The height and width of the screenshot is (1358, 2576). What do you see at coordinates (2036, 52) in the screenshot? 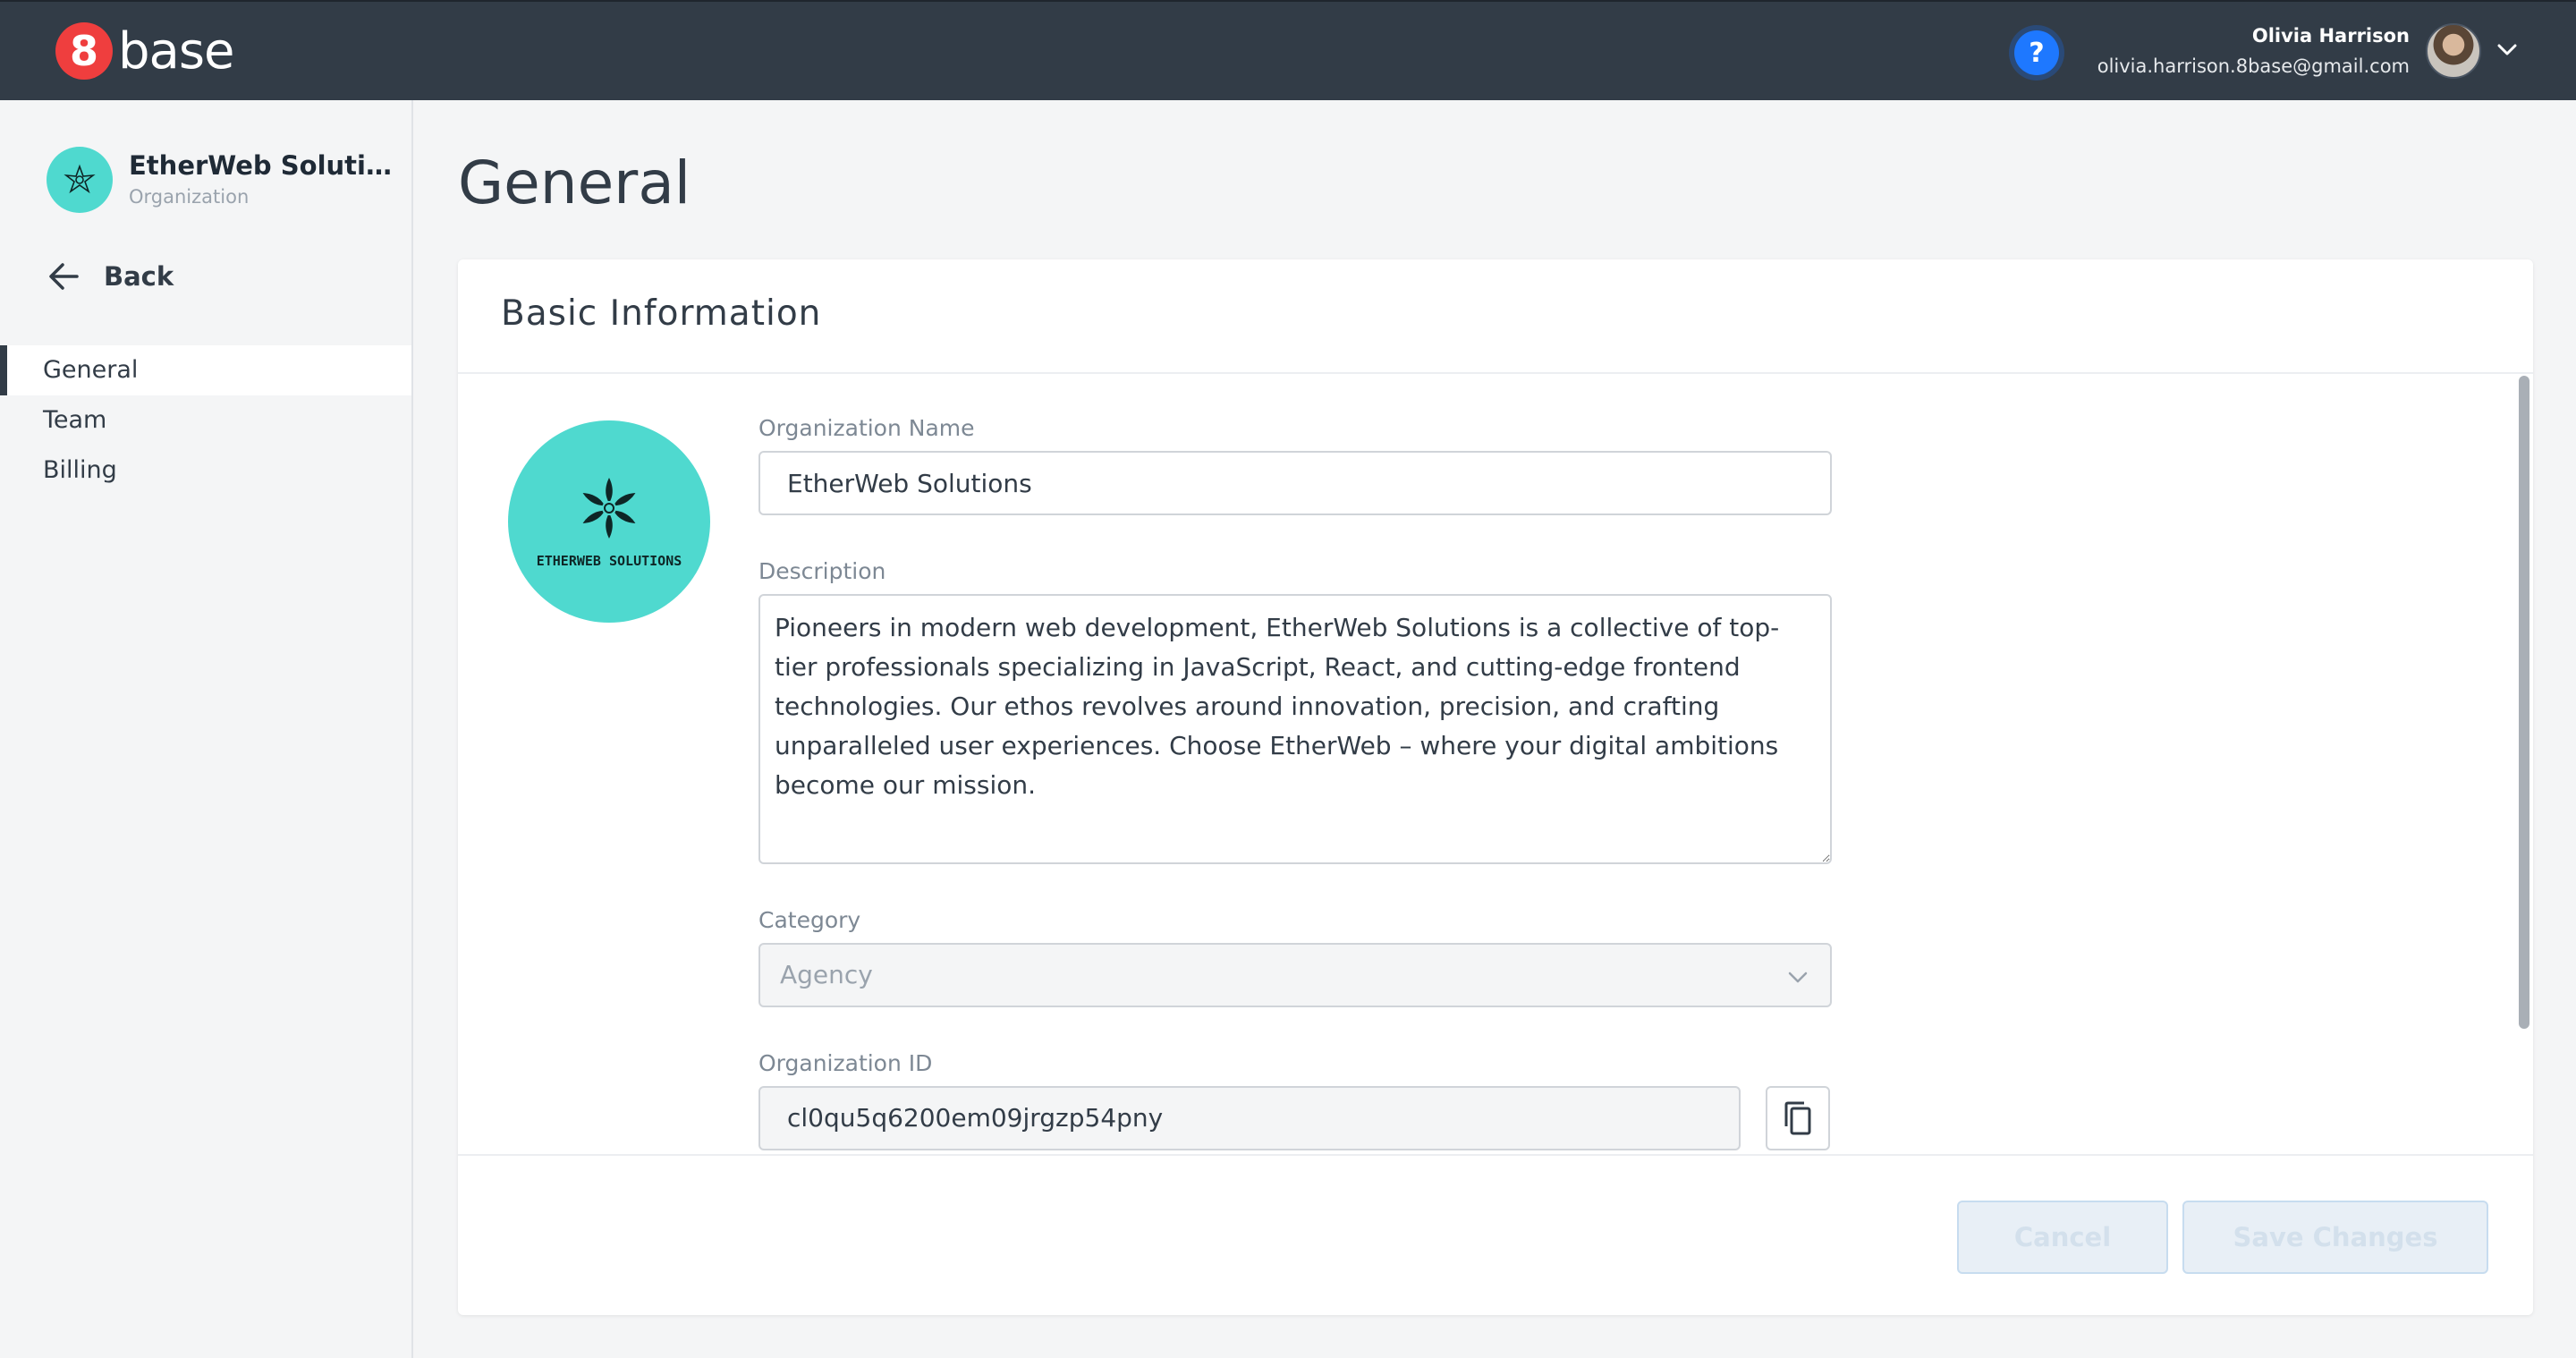
I see `help-icon: ?` at bounding box center [2036, 52].